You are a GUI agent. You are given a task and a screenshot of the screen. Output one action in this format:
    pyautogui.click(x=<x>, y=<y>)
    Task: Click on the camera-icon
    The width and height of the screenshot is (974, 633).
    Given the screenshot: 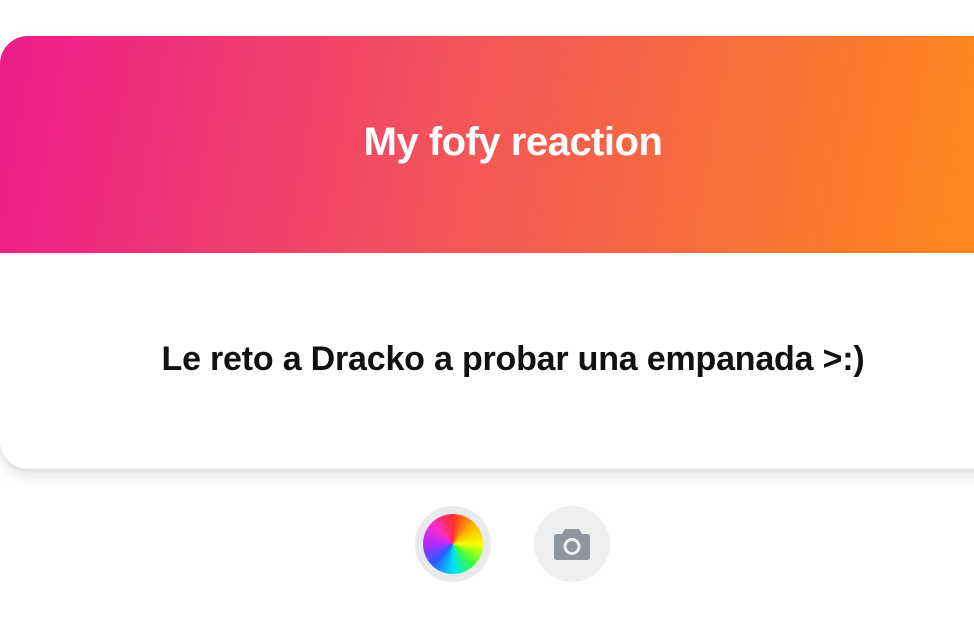 What is the action you would take?
    pyautogui.click(x=572, y=544)
    